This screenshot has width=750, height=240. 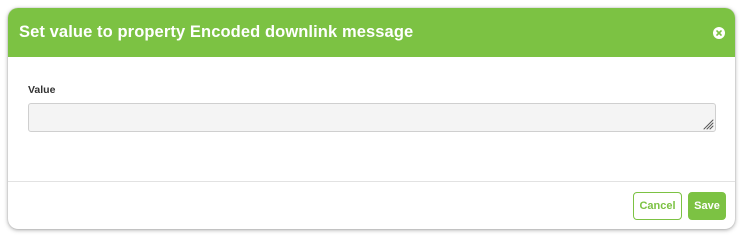 What do you see at coordinates (707, 206) in the screenshot?
I see `save-button: Save` at bounding box center [707, 206].